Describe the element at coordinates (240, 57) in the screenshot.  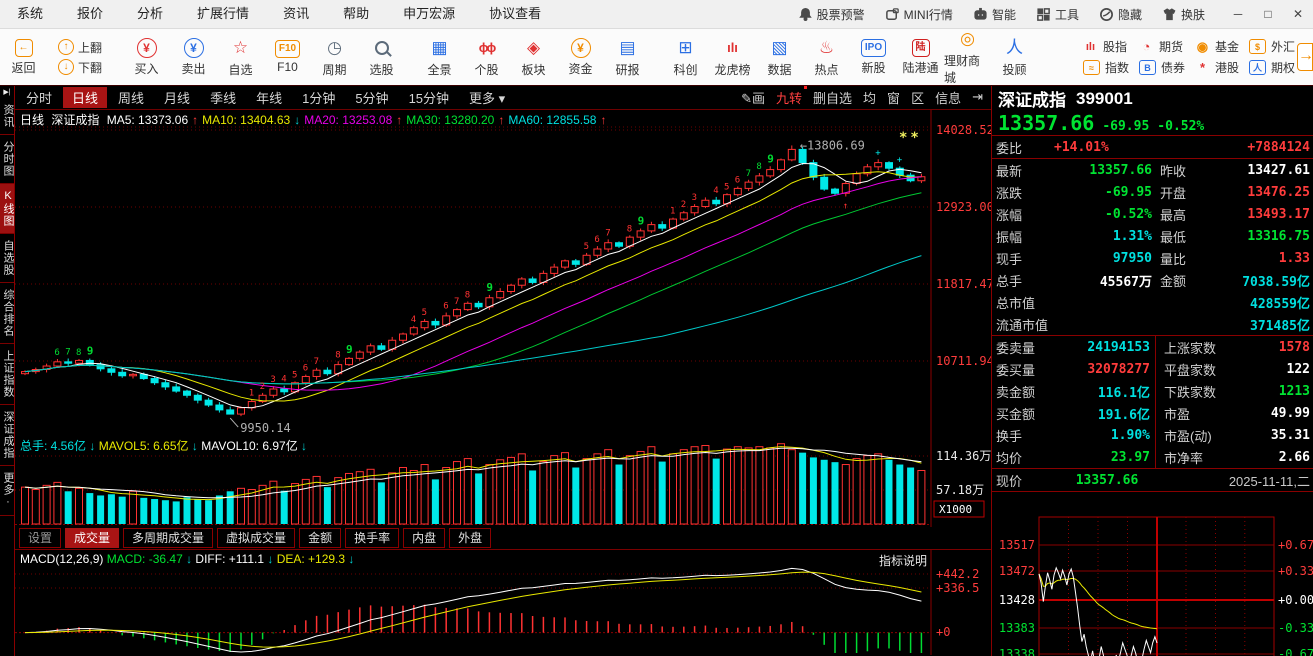
I see `toolbar-button-自选: ☆ 自选` at that location.